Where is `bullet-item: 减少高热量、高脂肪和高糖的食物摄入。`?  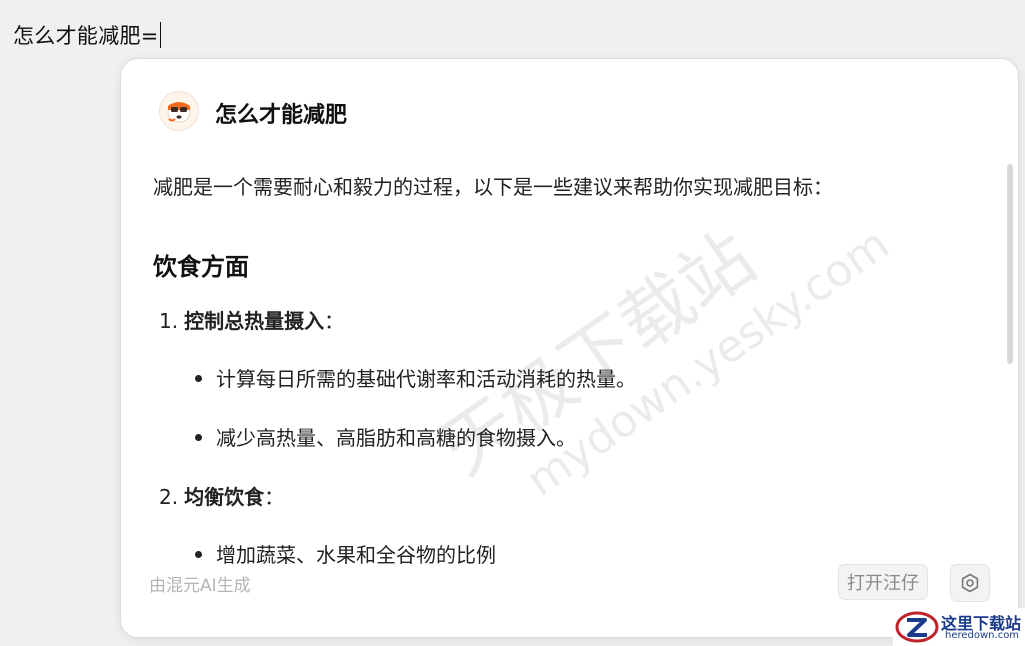
bullet-item: 减少高热量、高脂肪和高糖的食物摄入。 is located at coordinates (385, 436).